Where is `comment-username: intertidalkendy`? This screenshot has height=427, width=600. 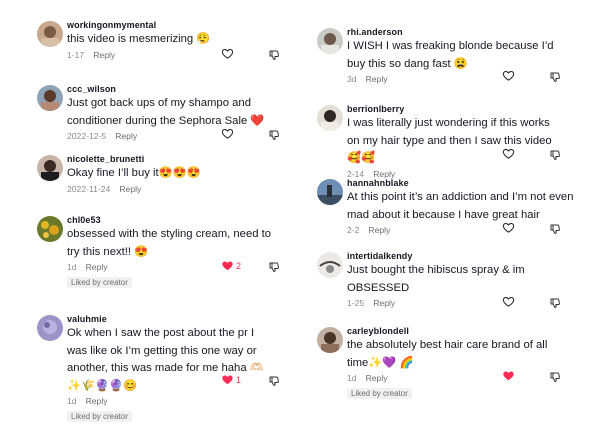 comment-username: intertidalkendy is located at coordinates (437, 256).